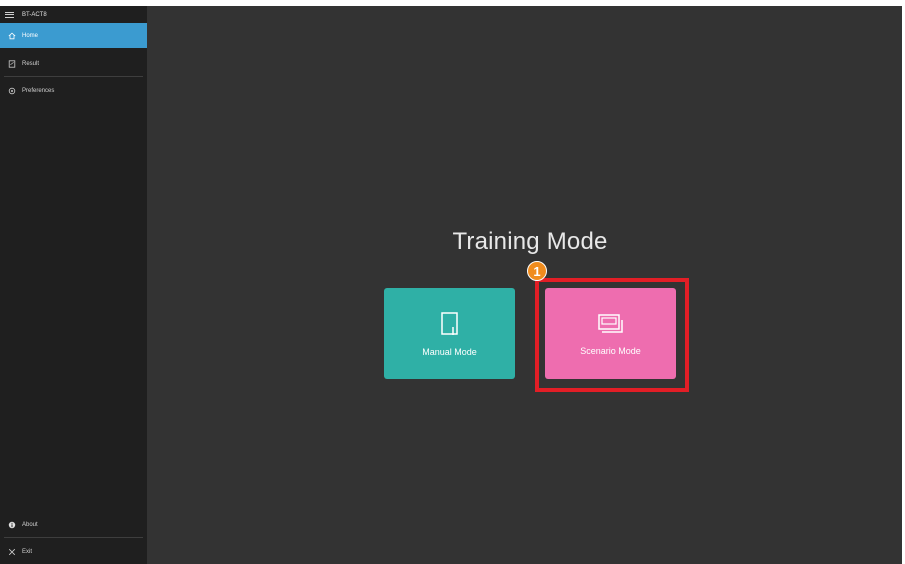 This screenshot has height=564, width=905. I want to click on manual-book-icon, so click(450, 325).